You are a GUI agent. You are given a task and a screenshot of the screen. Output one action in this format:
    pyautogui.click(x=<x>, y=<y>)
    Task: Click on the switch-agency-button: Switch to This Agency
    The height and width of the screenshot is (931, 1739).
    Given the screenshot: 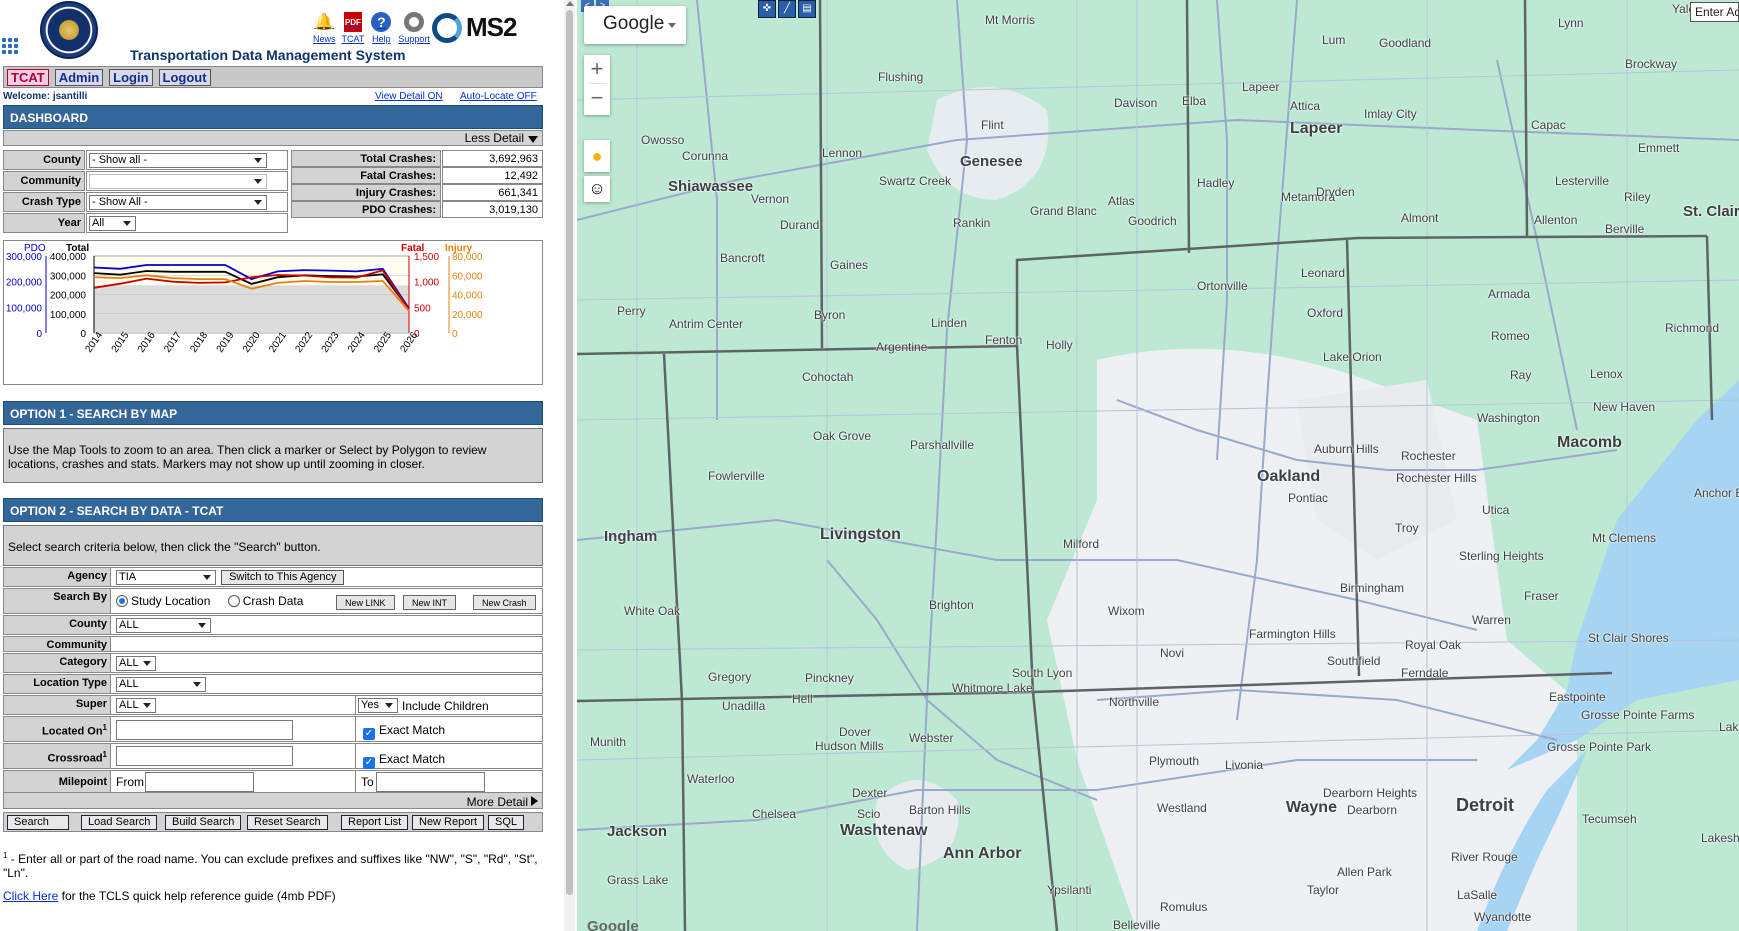 What is the action you would take?
    pyautogui.click(x=283, y=577)
    